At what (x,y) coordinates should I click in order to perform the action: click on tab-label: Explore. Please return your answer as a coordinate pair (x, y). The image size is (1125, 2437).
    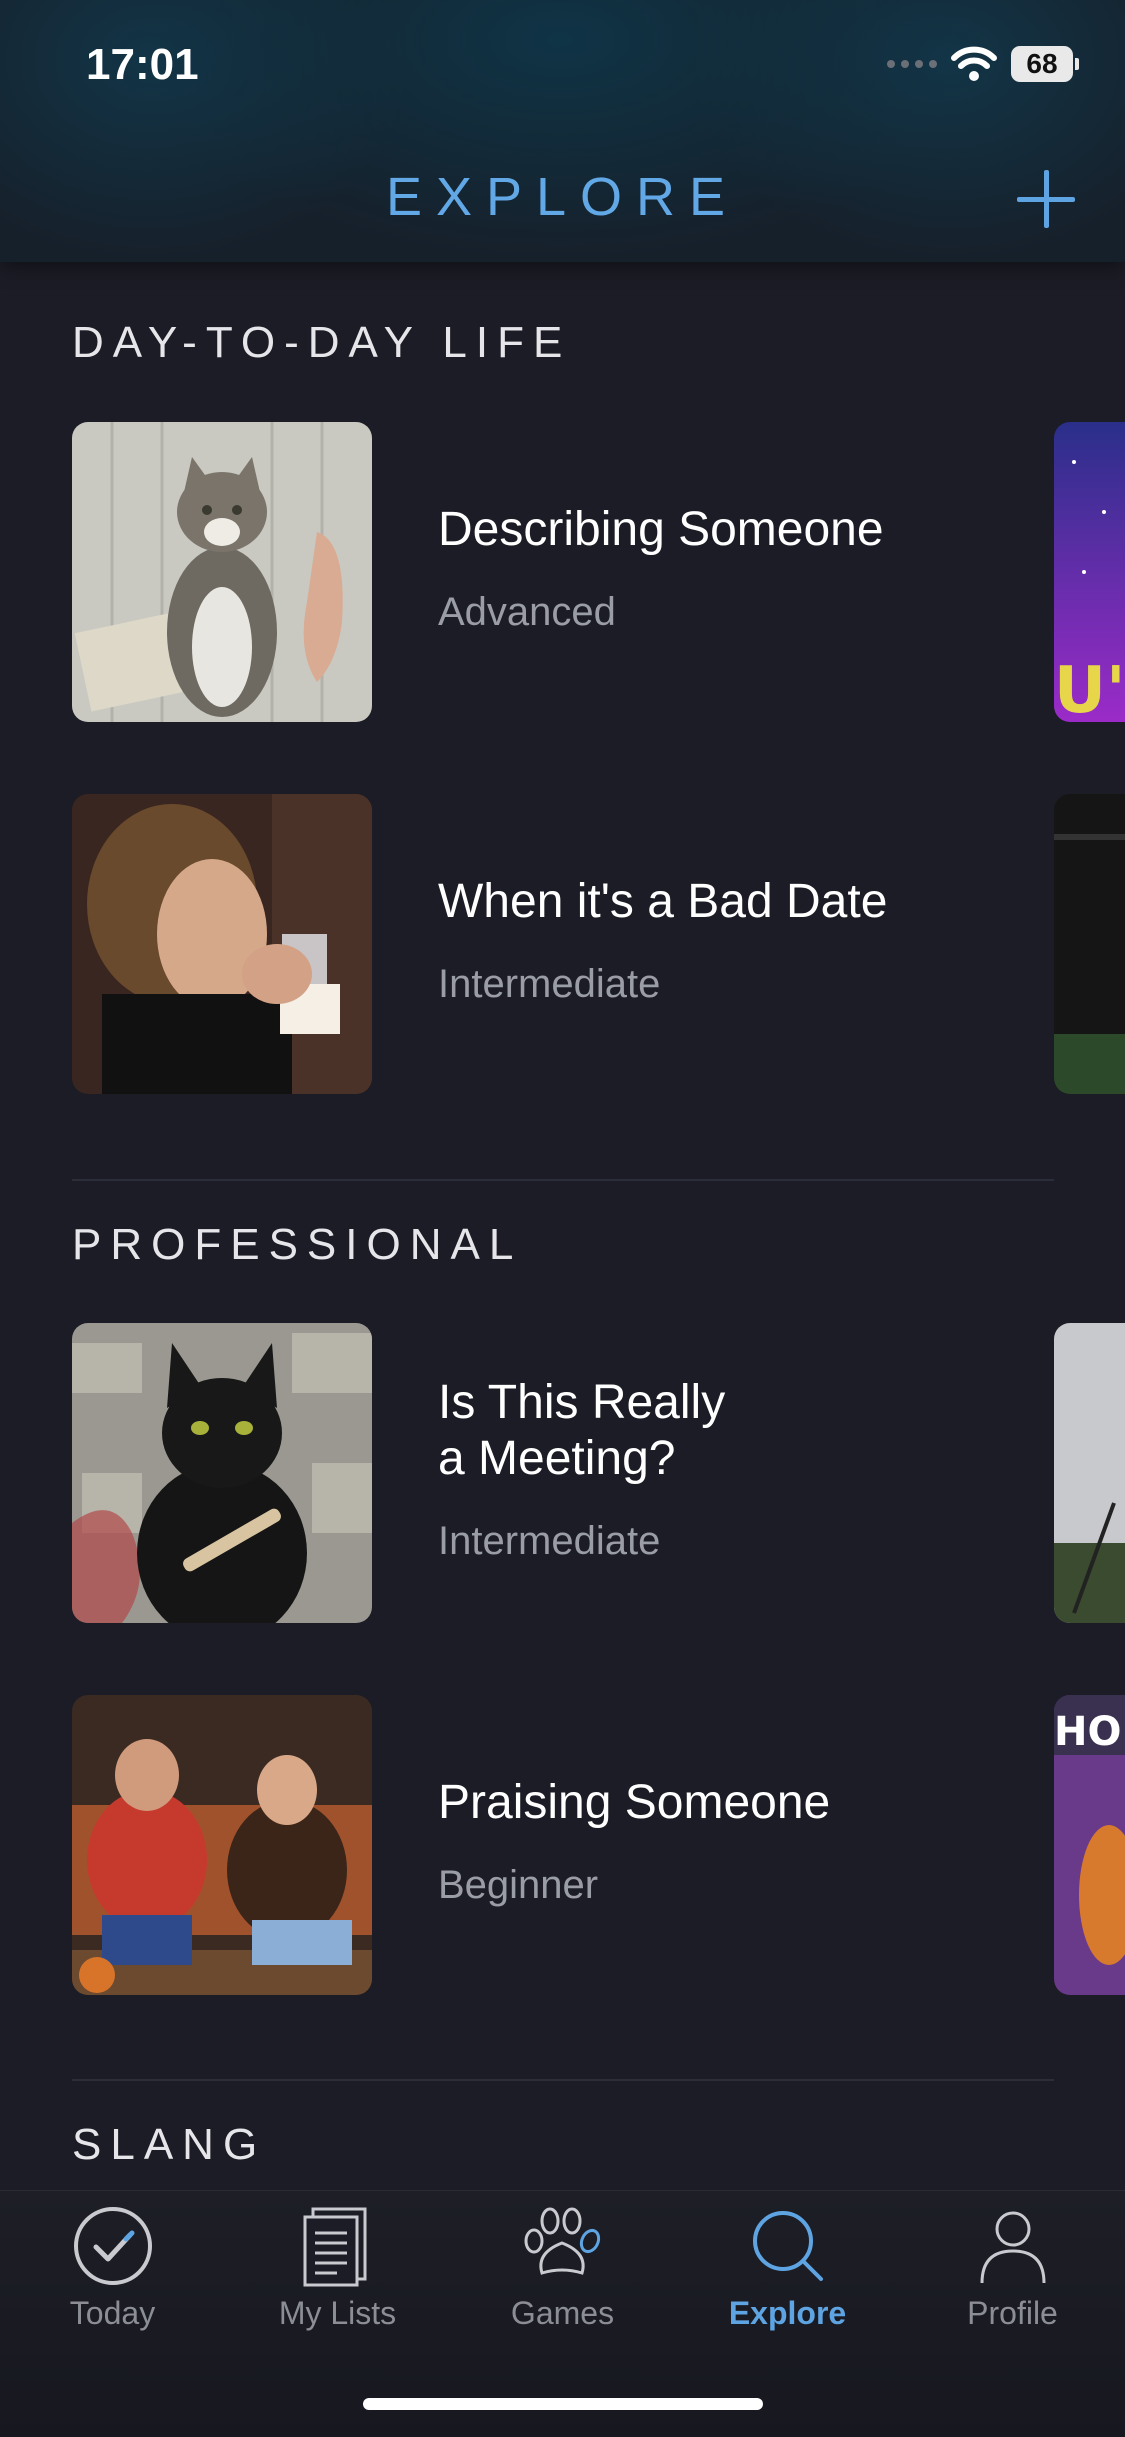
    Looking at the image, I should click on (787, 2313).